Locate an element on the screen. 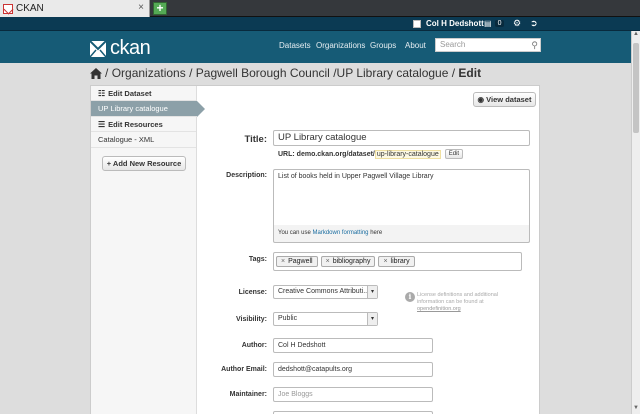 The width and height of the screenshot is (640, 414). ckan-favicon-icon is located at coordinates (8, 8).